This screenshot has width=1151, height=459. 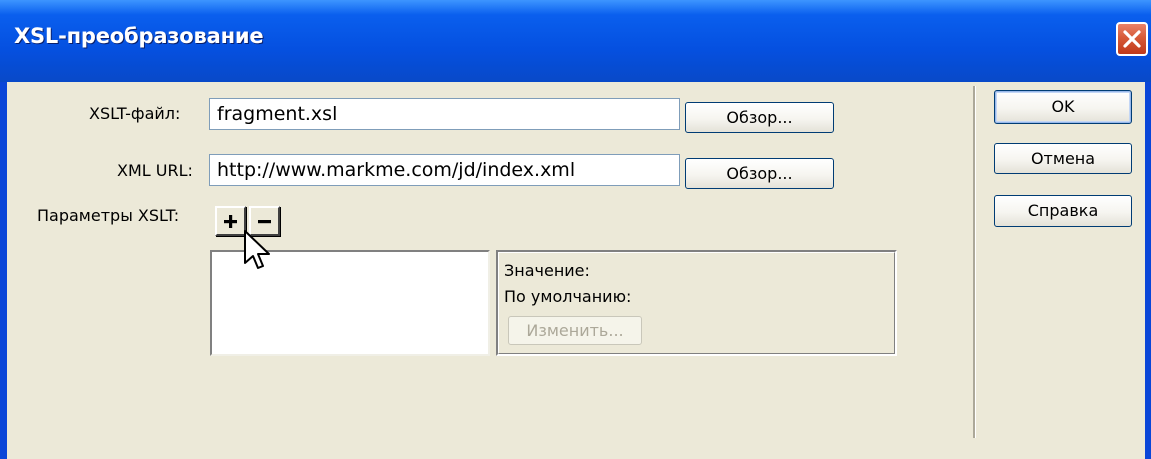 I want to click on close-icon, so click(x=1132, y=39).